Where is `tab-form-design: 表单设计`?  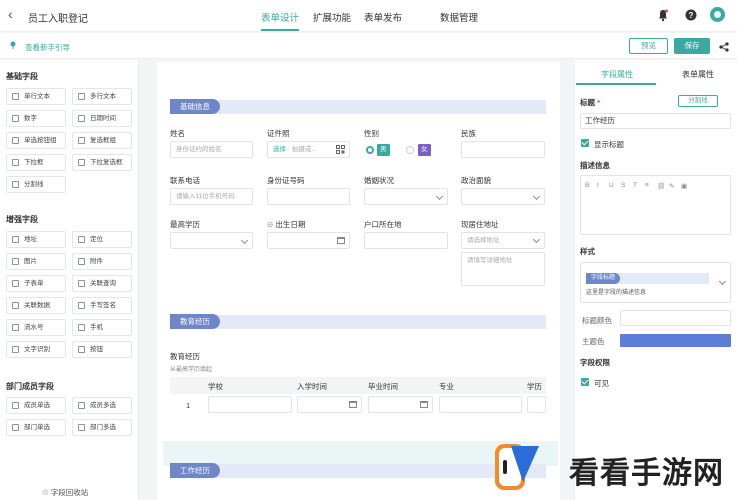 tab-form-design: 表单设计 is located at coordinates (280, 17).